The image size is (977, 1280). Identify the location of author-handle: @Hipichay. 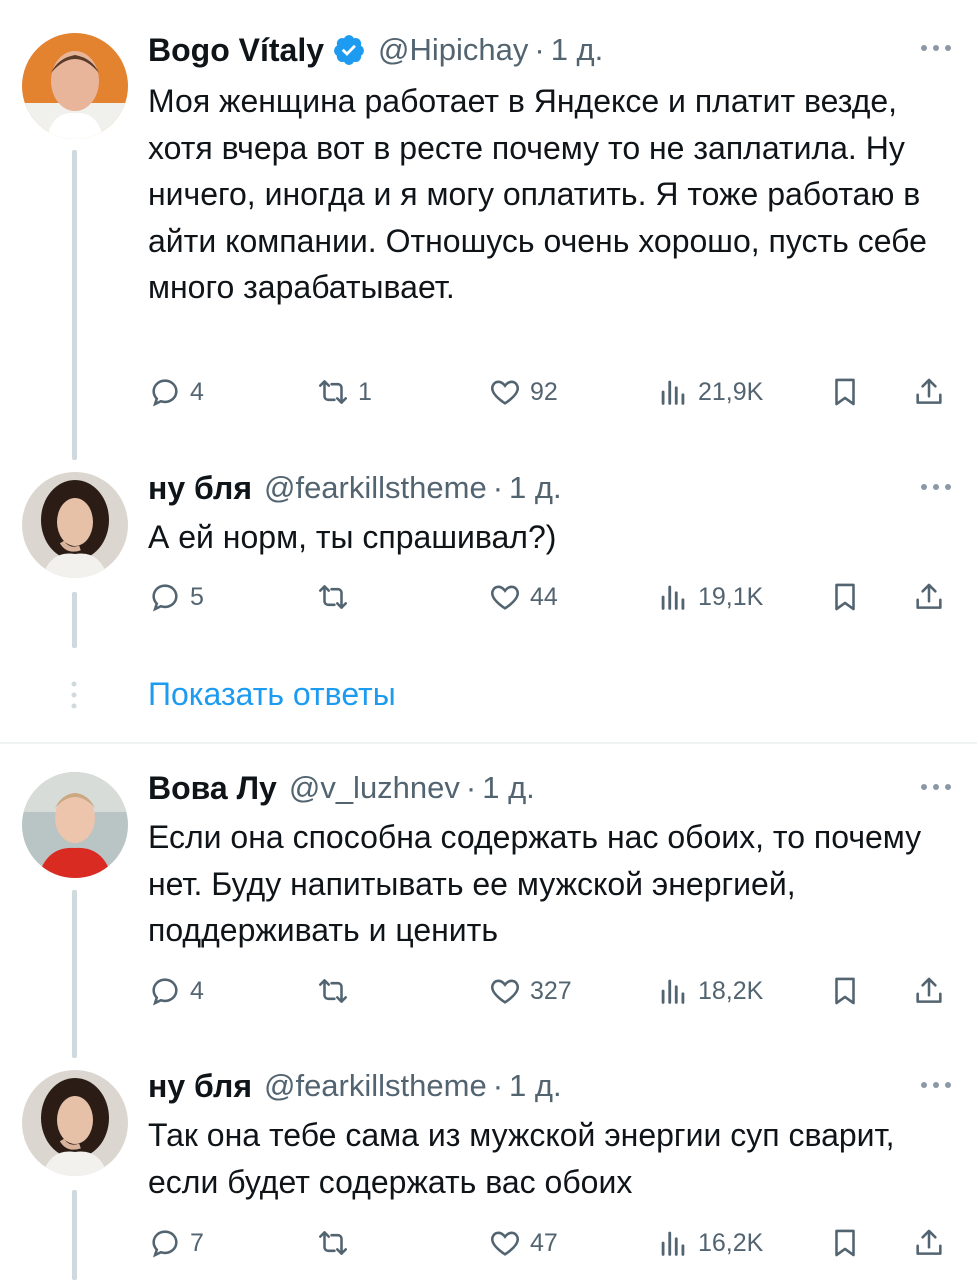
(453, 50).